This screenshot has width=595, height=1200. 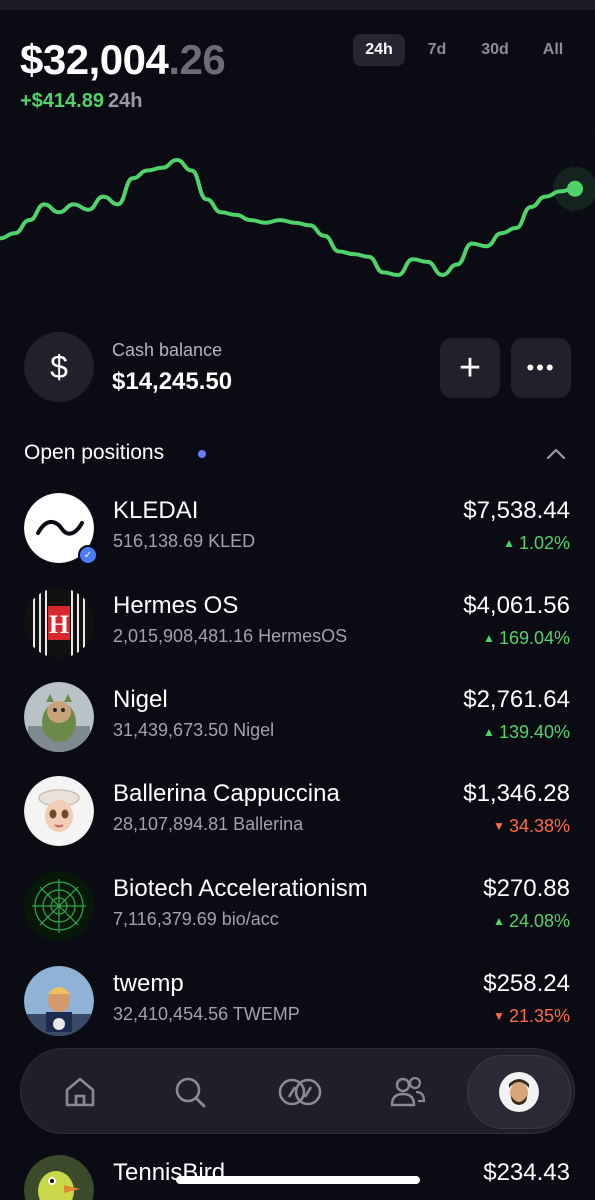 What do you see at coordinates (408, 1092) in the screenshot?
I see `friends-icon` at bounding box center [408, 1092].